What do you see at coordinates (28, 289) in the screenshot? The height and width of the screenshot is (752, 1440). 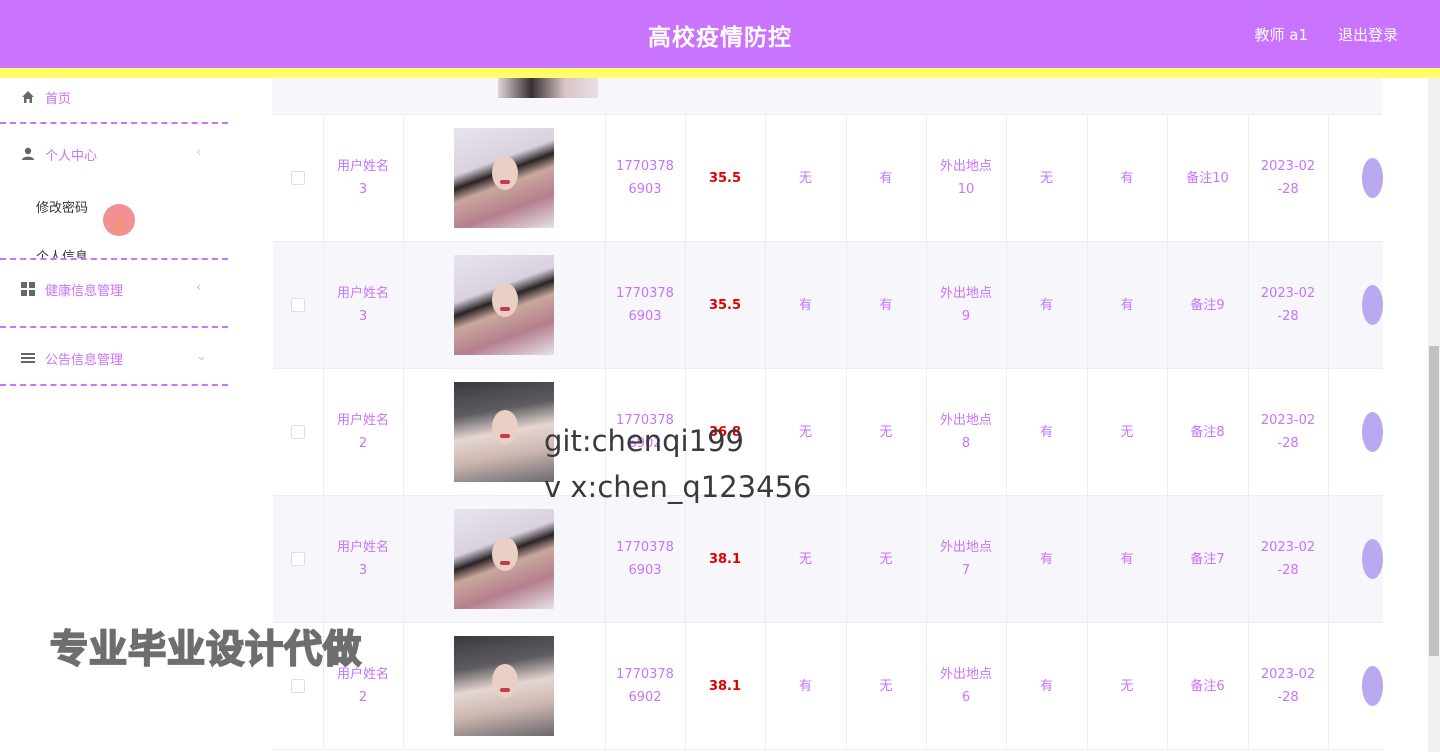 I see `grid-icon` at bounding box center [28, 289].